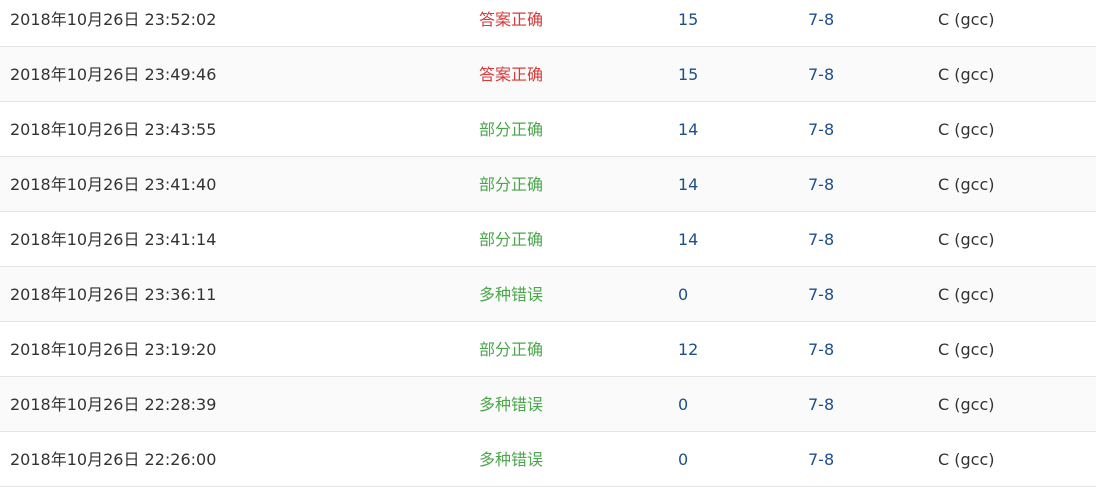  I want to click on table-row: 2018年10月26日 23:41:40 部分正确 14 7-8 C (gcc), so click(548, 184).